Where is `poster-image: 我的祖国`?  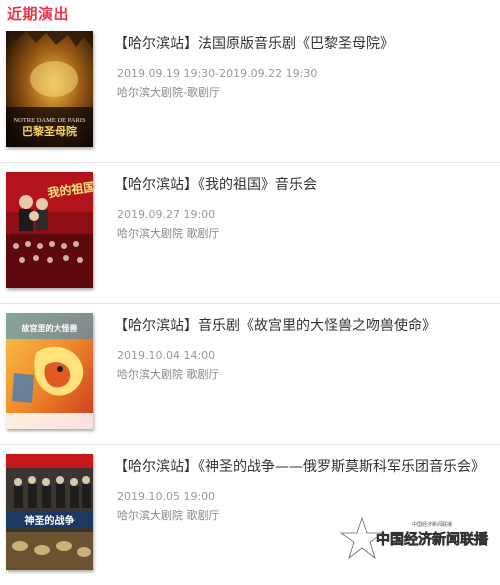 poster-image: 我的祖国 is located at coordinates (49, 230).